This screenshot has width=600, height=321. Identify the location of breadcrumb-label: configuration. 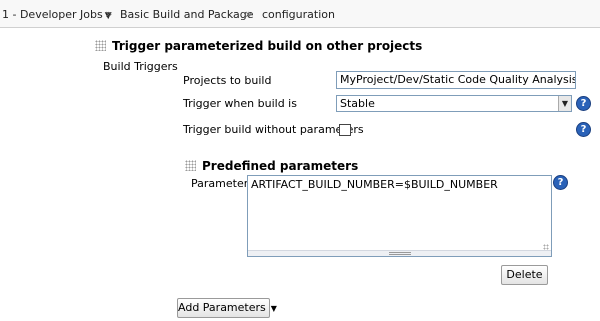
(298, 14).